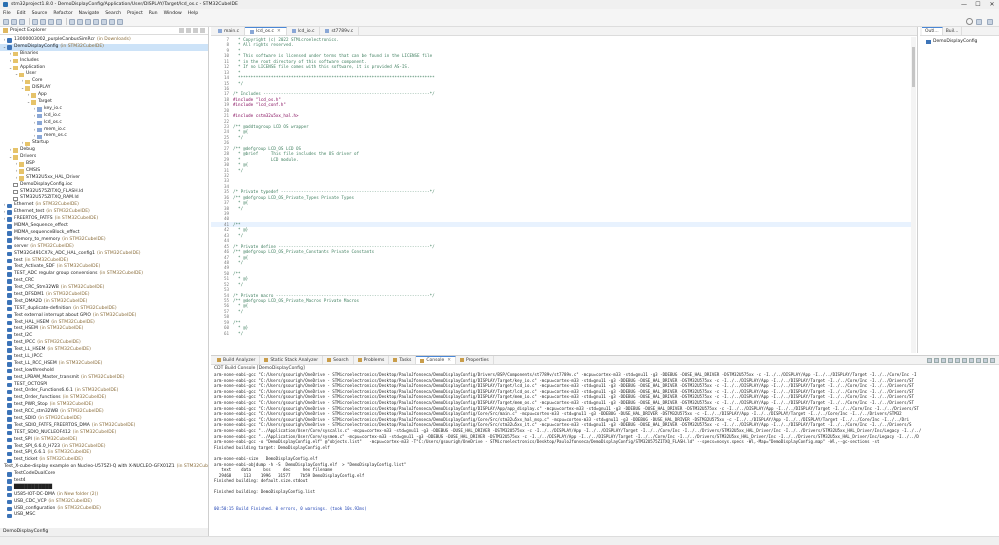  Describe the element at coordinates (88, 21) in the screenshot. I see `search-tool-icon` at that location.